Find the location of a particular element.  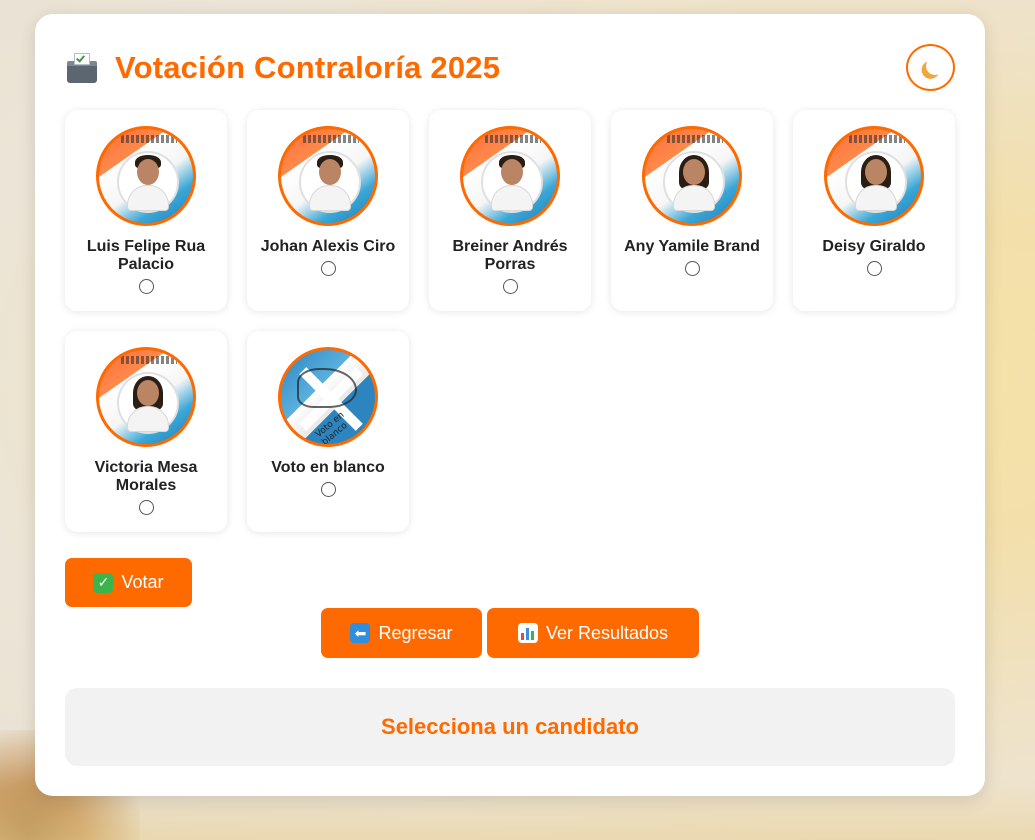

back-button-label: Regresar is located at coordinates (415, 632).